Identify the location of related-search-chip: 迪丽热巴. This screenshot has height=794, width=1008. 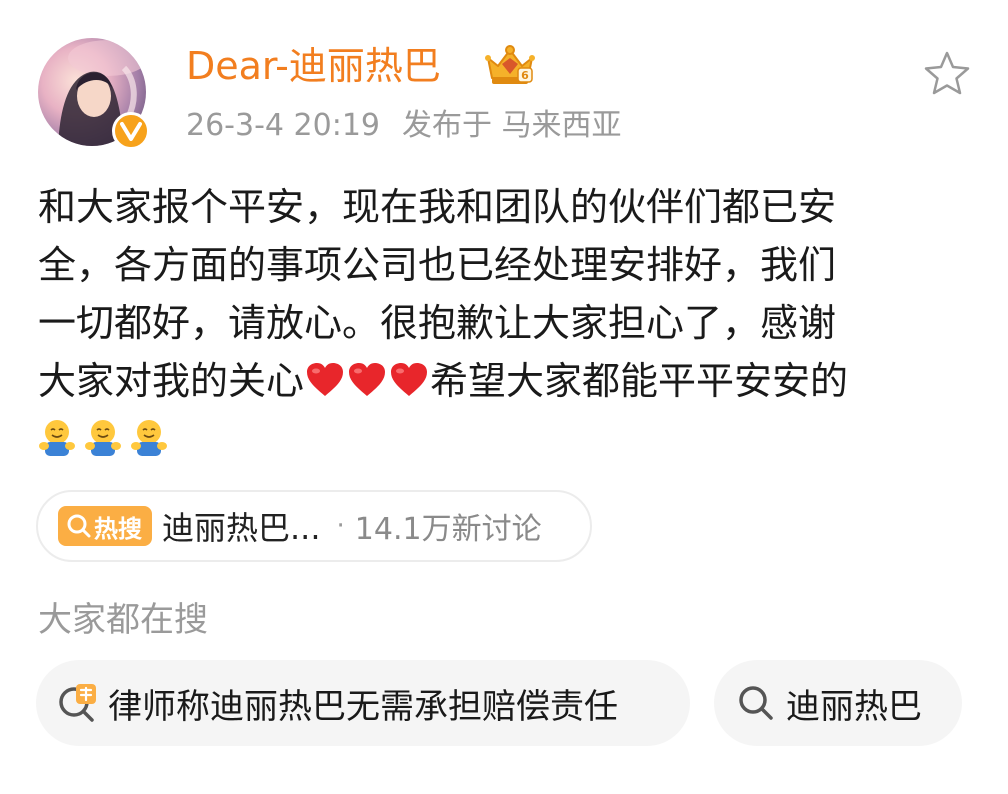
(838, 703).